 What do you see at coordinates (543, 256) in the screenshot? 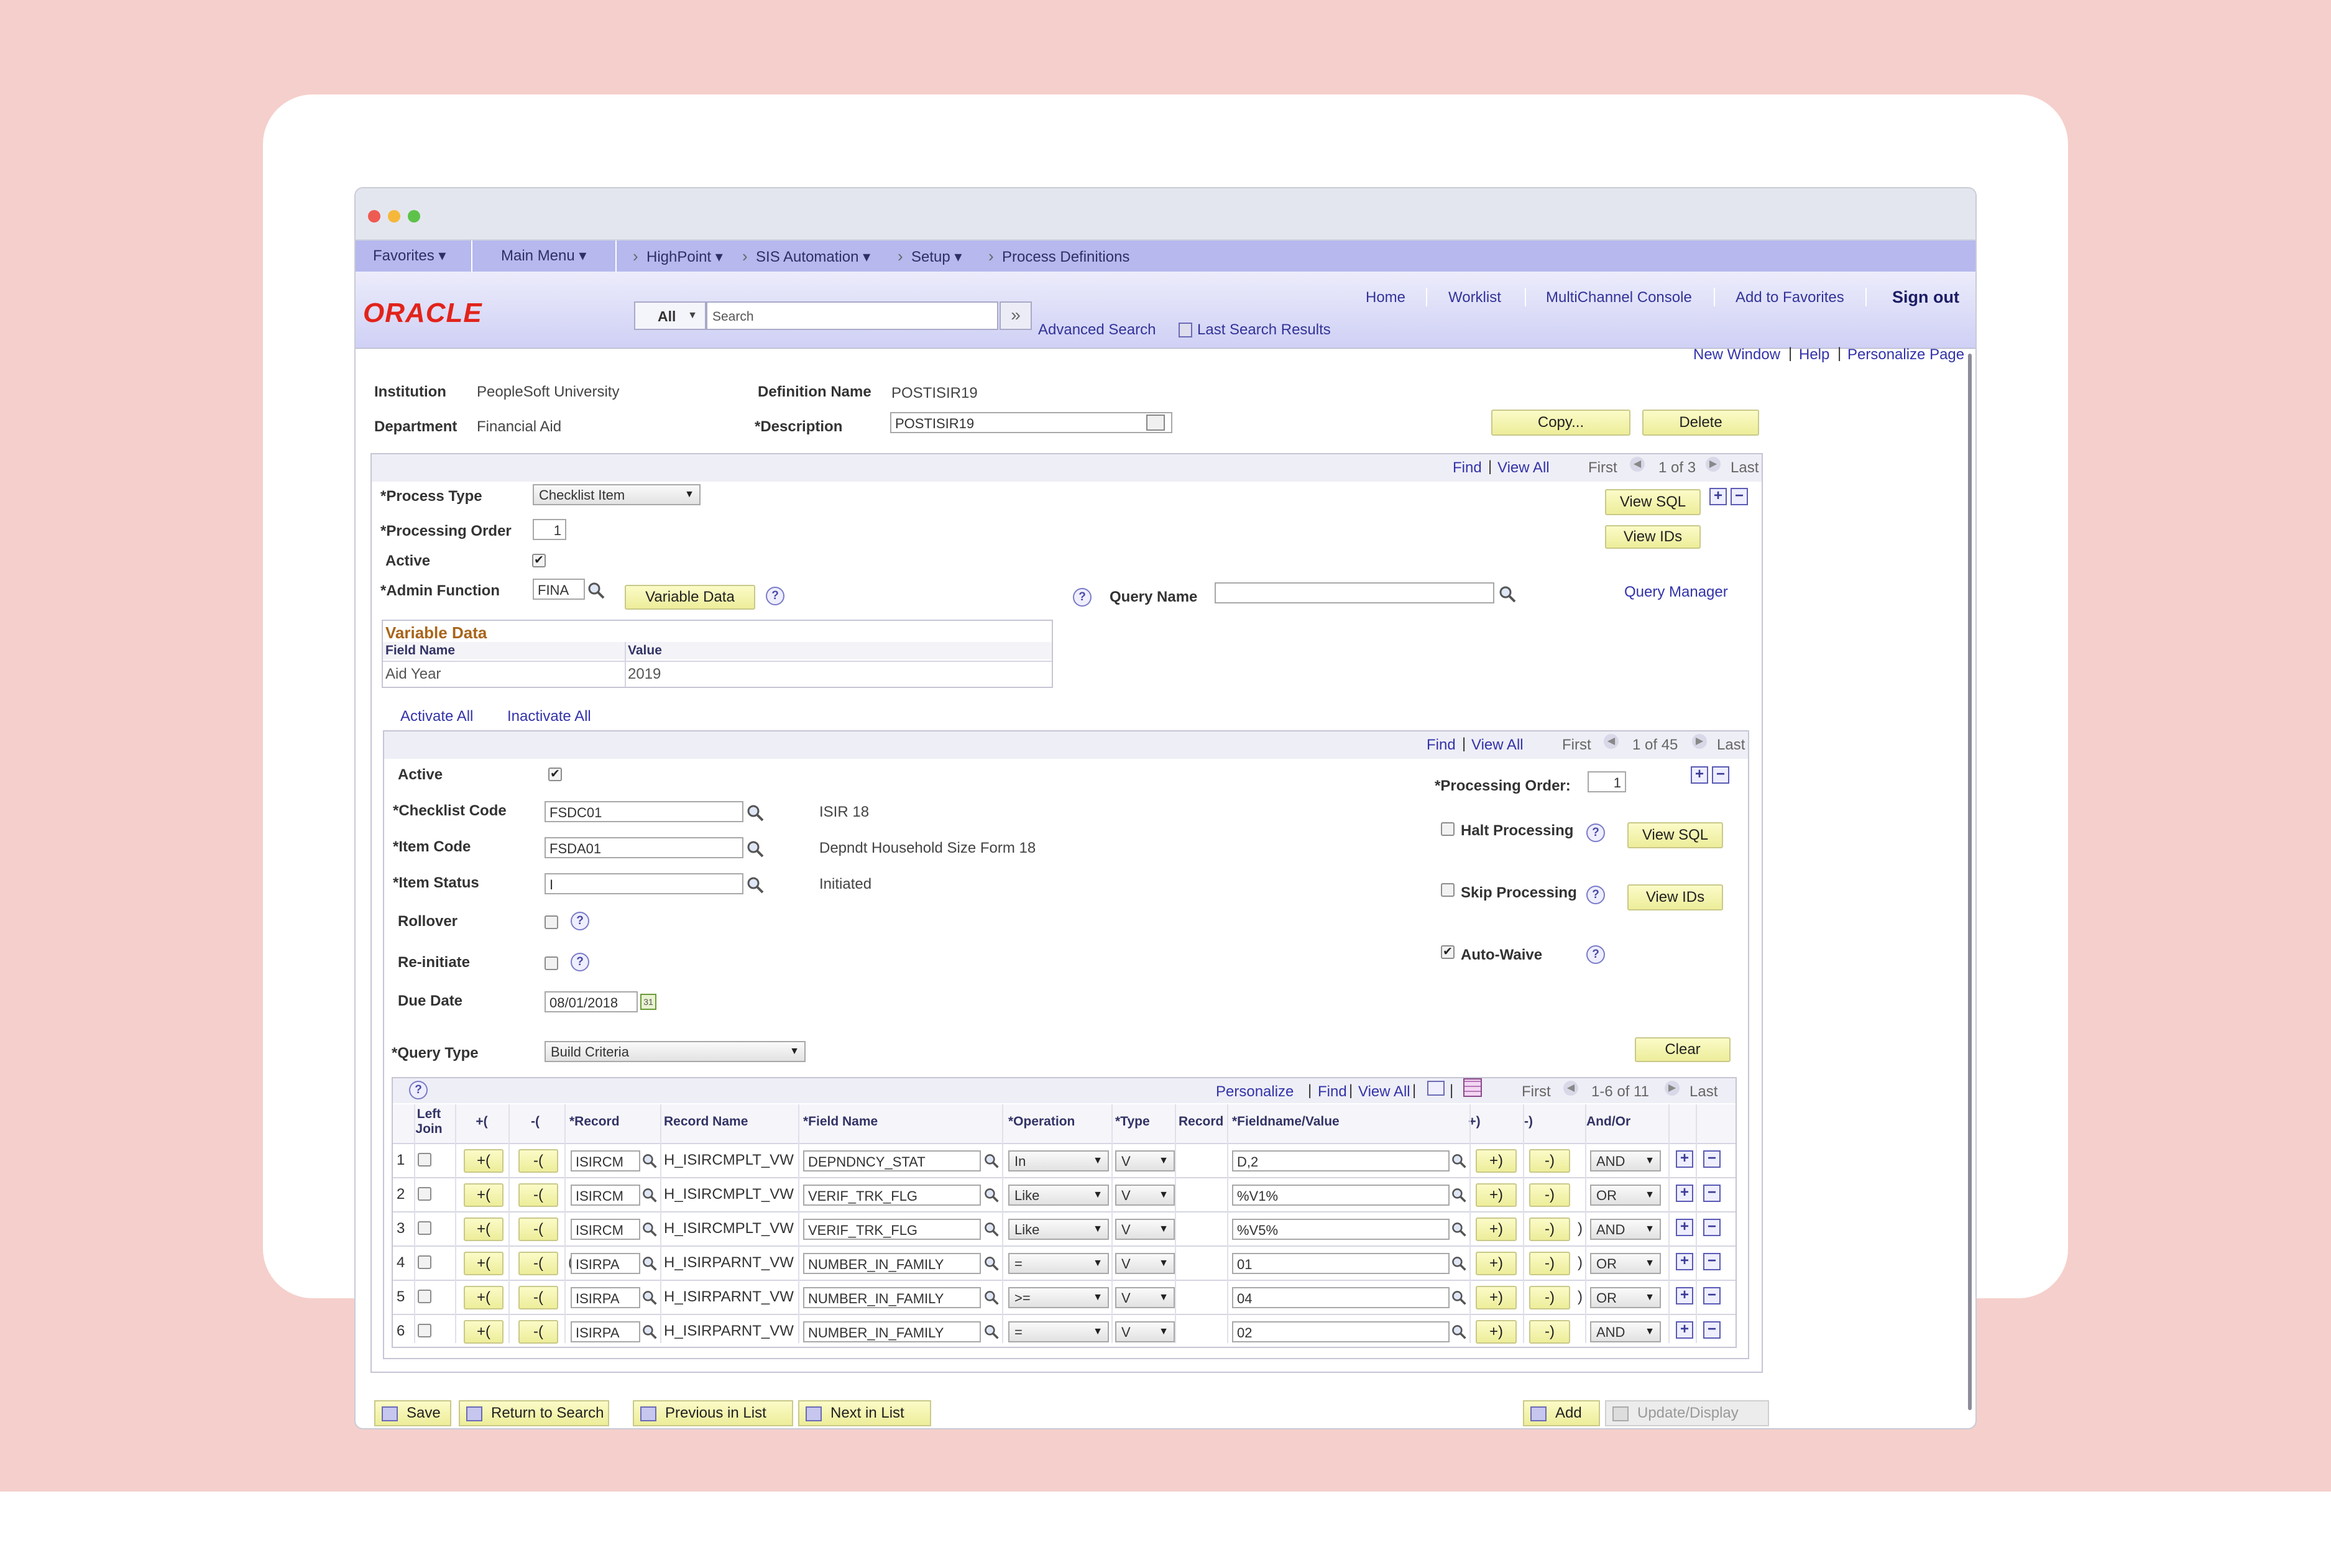
I see `main-menu: Main Menu ▾` at bounding box center [543, 256].